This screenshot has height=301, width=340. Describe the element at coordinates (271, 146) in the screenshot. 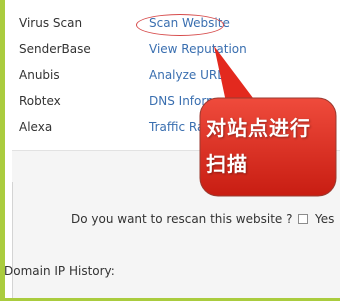

I see `annotation-text: 对站点进行 扫描` at that location.